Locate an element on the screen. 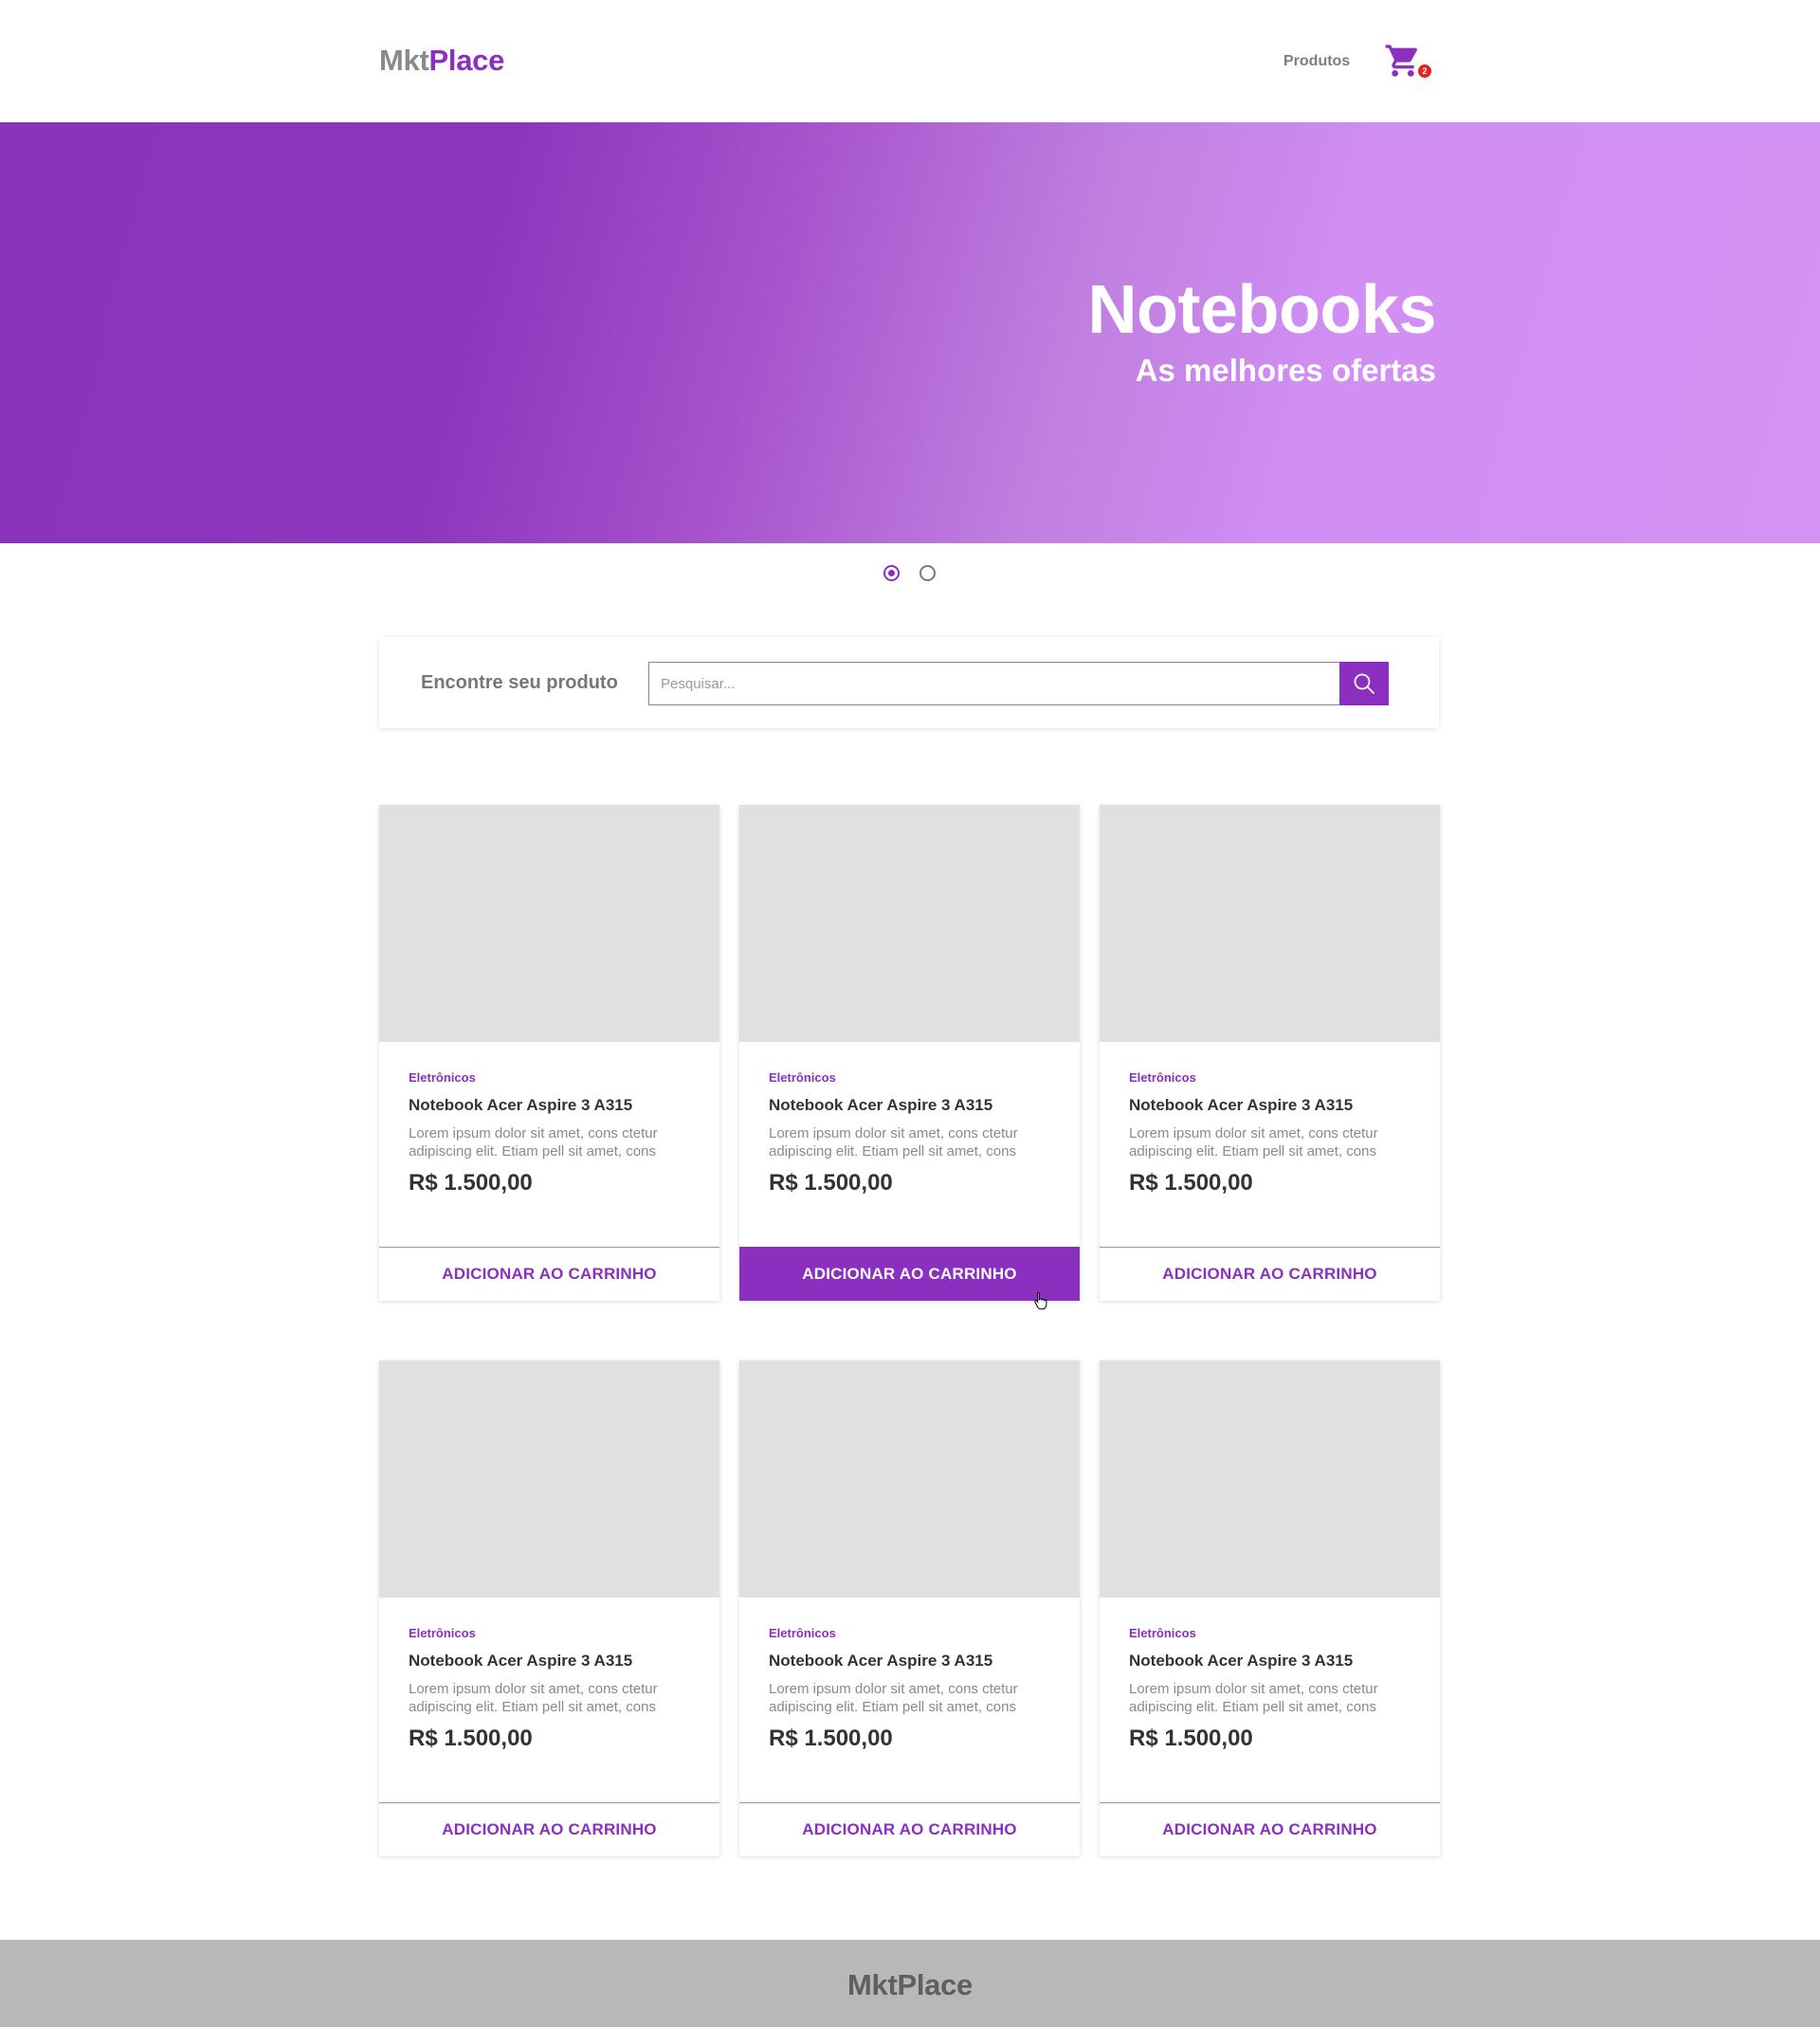 This screenshot has height=2027, width=1820. search-panel: Encontre seu produto is located at coordinates (909, 682).